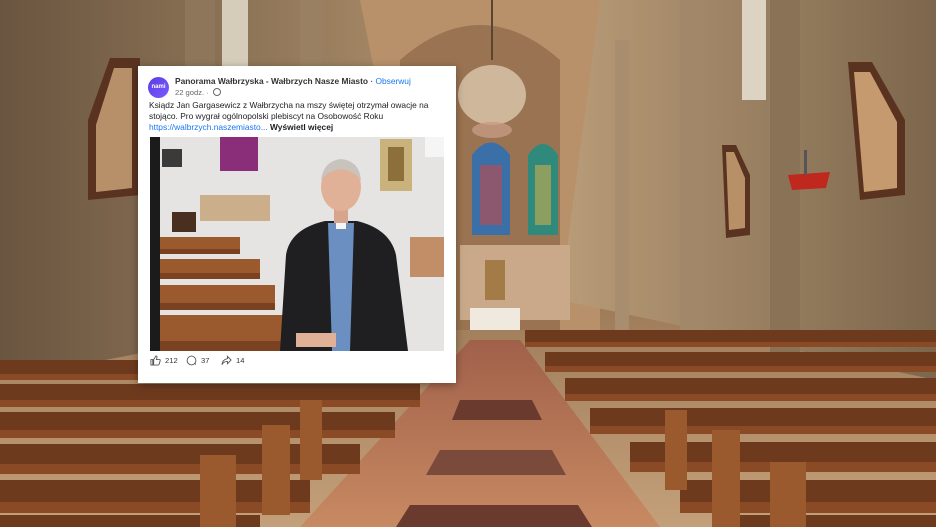 The image size is (936, 527). I want to click on comment-count: 37, so click(205, 360).